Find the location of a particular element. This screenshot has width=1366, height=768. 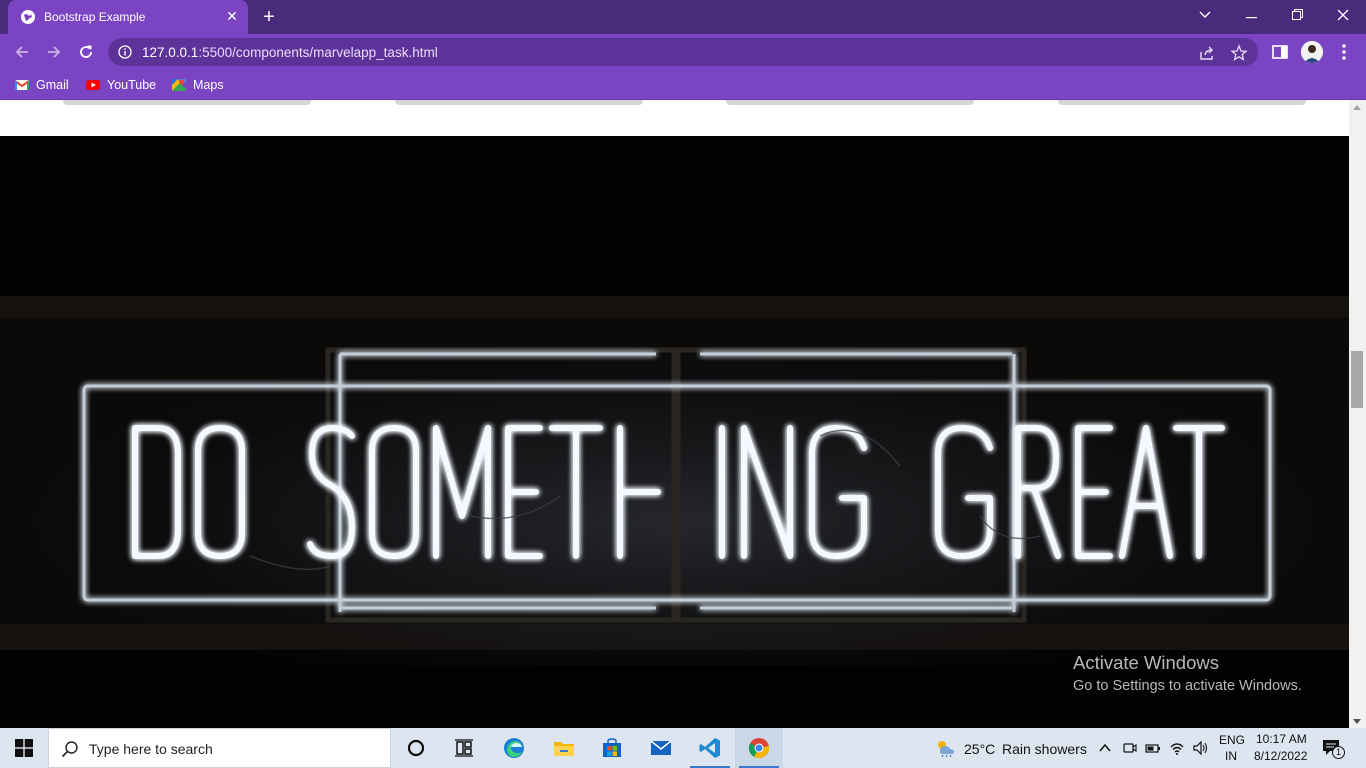

close-window-button is located at coordinates (1343, 15).